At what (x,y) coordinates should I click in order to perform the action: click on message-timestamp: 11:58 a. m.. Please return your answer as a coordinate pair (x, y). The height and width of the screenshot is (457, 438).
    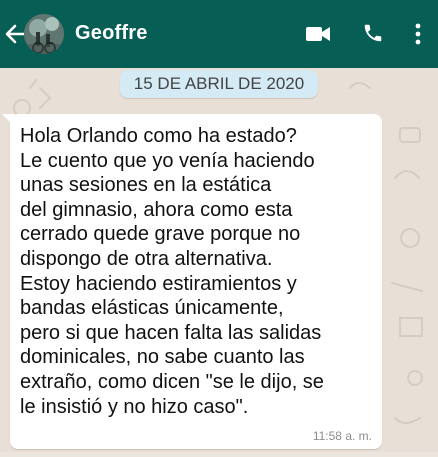
    Looking at the image, I should click on (342, 436).